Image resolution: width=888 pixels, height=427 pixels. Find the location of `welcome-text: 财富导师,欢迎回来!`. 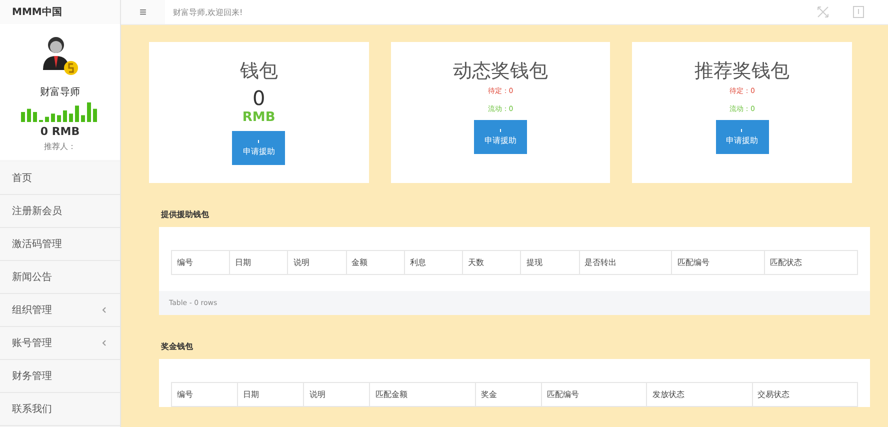

welcome-text: 财富导师,欢迎回来! is located at coordinates (208, 12).